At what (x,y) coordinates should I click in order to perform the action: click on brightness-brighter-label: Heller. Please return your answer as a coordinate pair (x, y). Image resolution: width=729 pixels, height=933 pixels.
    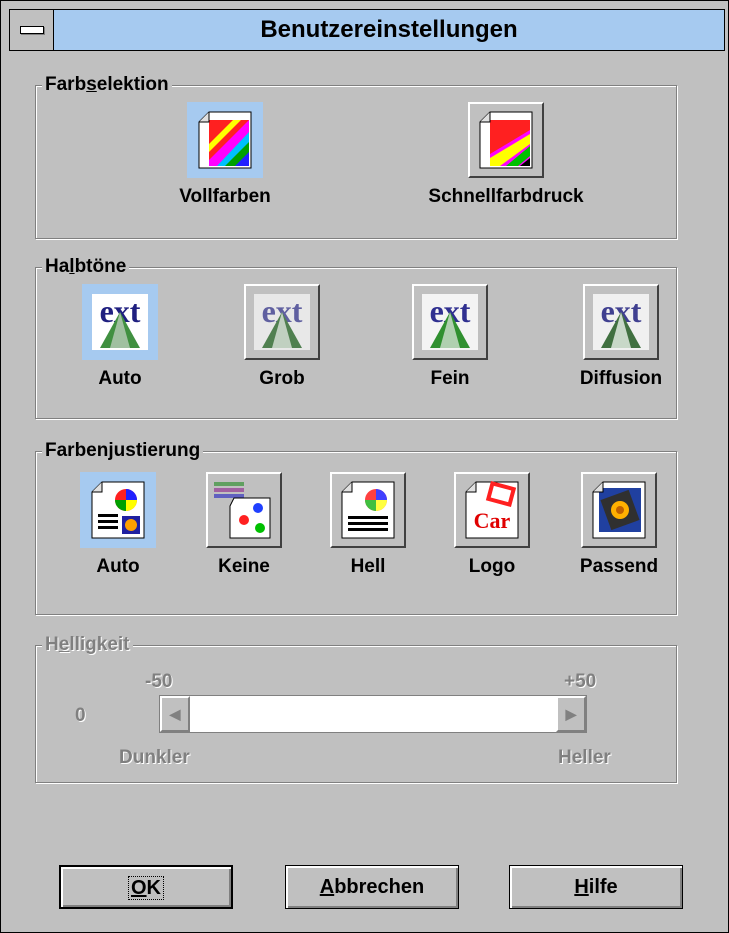
    Looking at the image, I should click on (584, 757).